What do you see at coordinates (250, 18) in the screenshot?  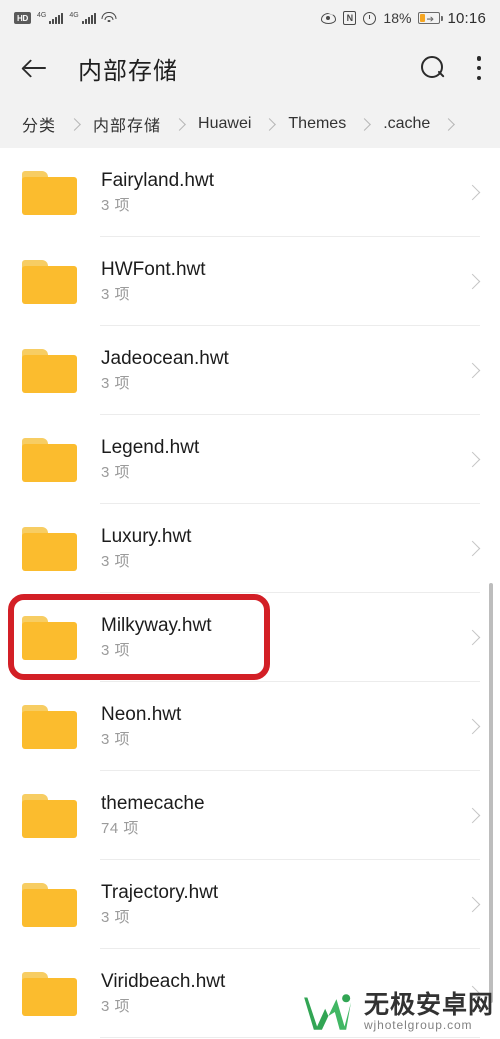 I see `status-bar: HD 4G 4G N 18% ➔ 10:16` at bounding box center [250, 18].